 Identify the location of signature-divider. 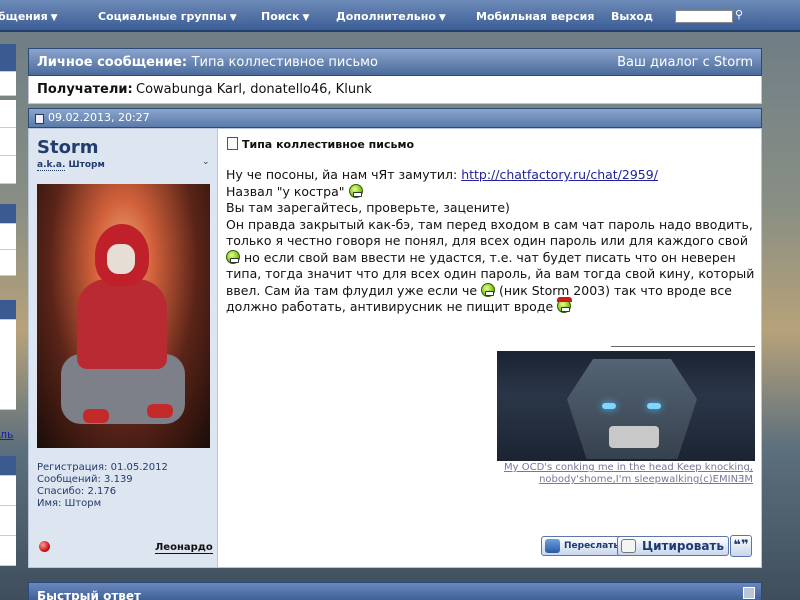
(683, 346).